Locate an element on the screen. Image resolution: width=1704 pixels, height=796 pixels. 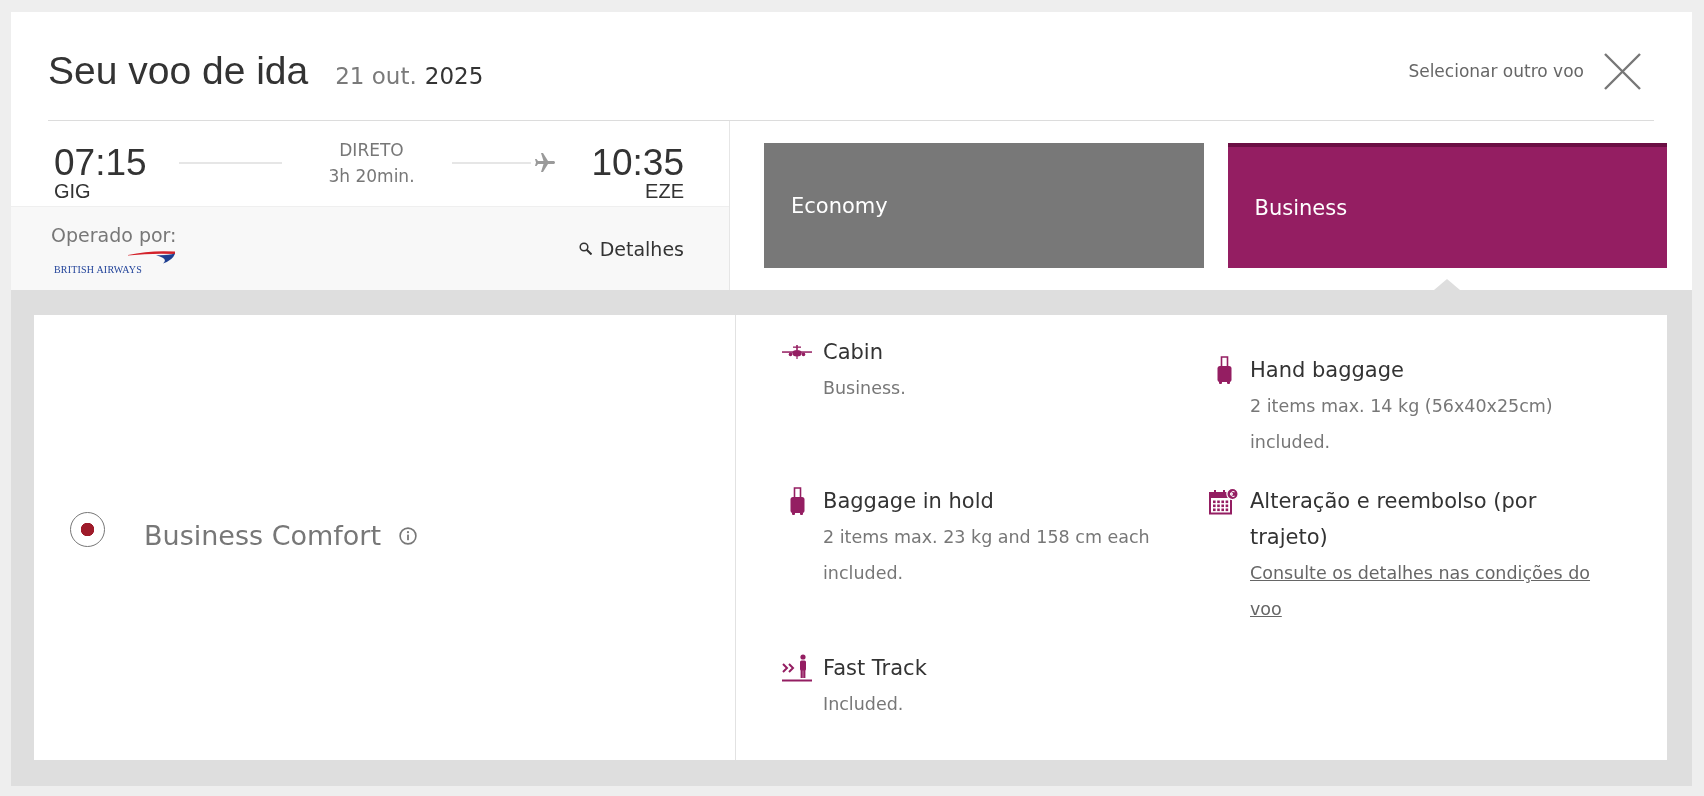
person-chevrons-icon is located at coordinates (797, 668).